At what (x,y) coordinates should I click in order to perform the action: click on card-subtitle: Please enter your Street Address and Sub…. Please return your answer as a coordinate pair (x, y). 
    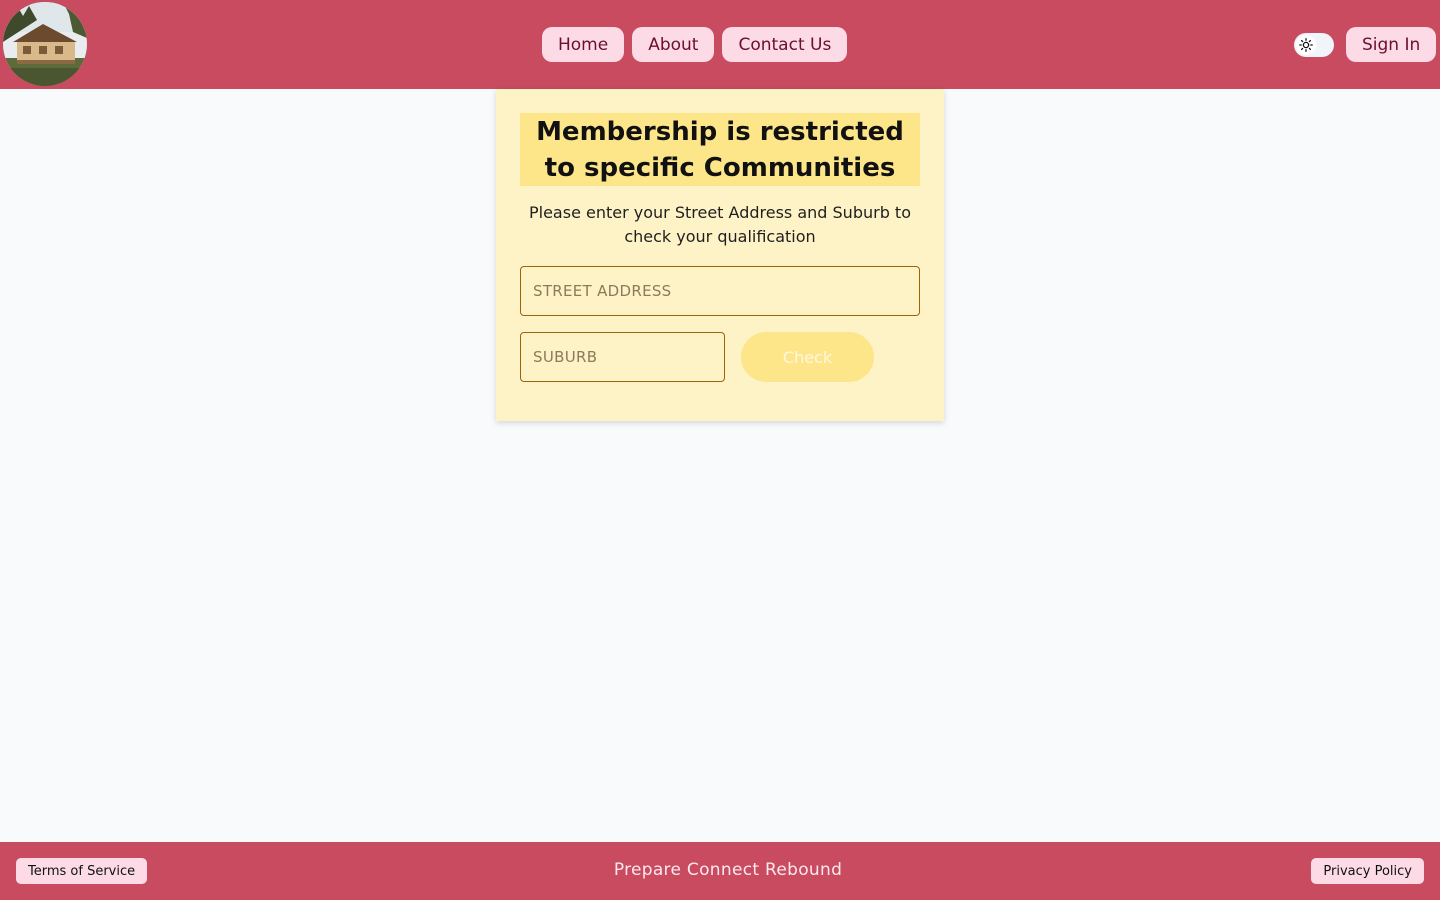
    Looking at the image, I should click on (719, 224).